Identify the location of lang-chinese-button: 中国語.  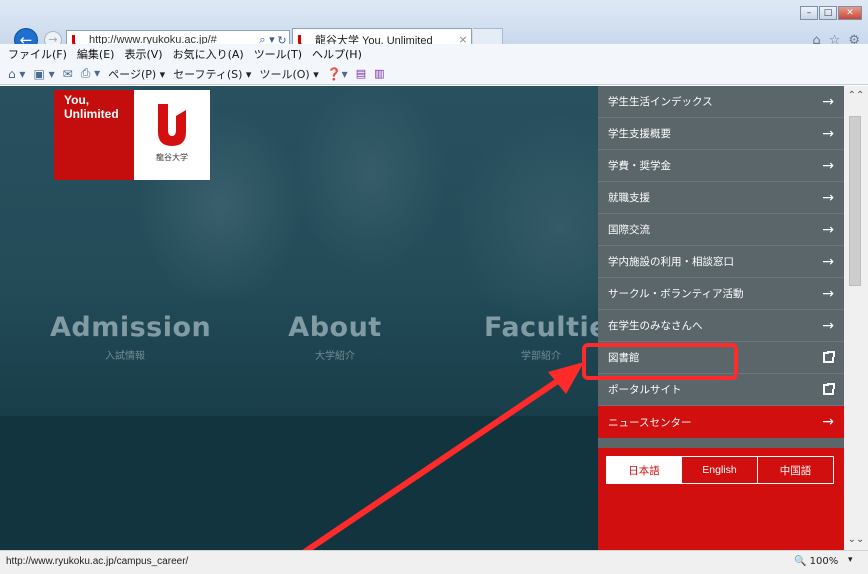
(796, 470).